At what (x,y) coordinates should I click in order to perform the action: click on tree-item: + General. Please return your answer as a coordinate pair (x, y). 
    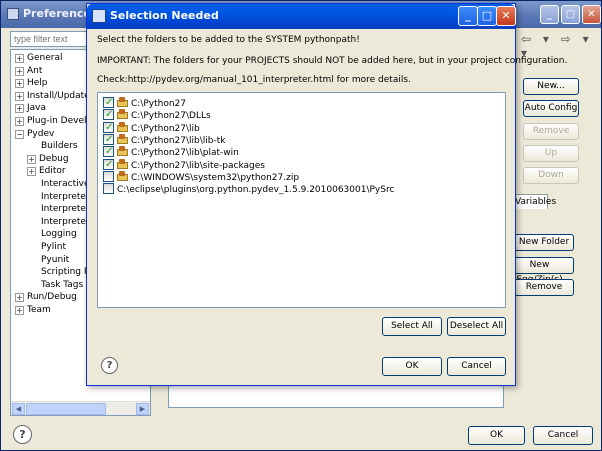
    Looking at the image, I should click on (38, 58).